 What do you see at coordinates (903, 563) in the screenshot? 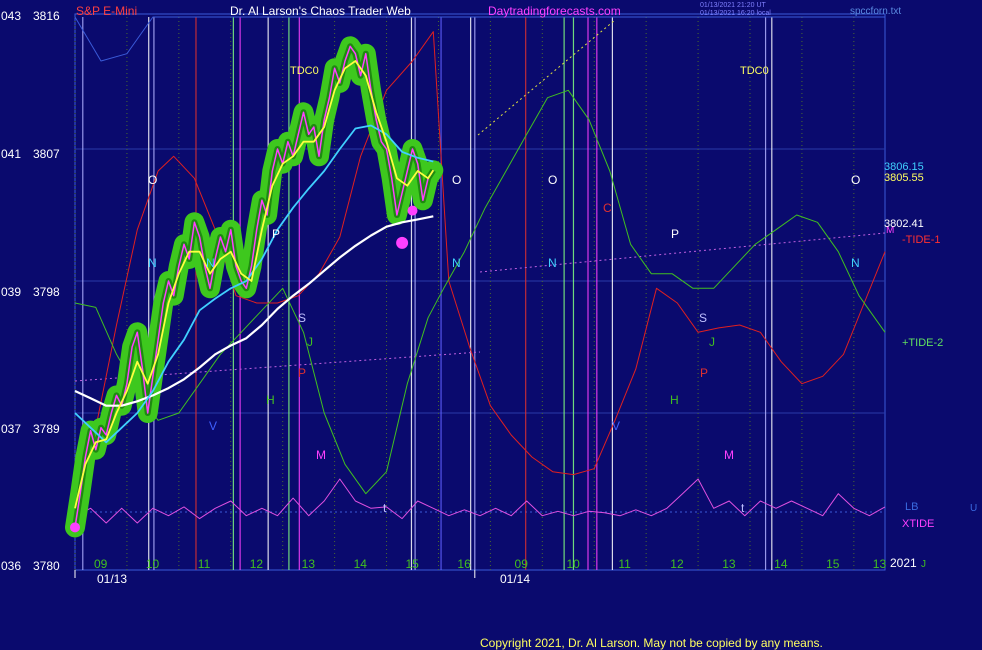
I see `year-label: 2021` at bounding box center [903, 563].